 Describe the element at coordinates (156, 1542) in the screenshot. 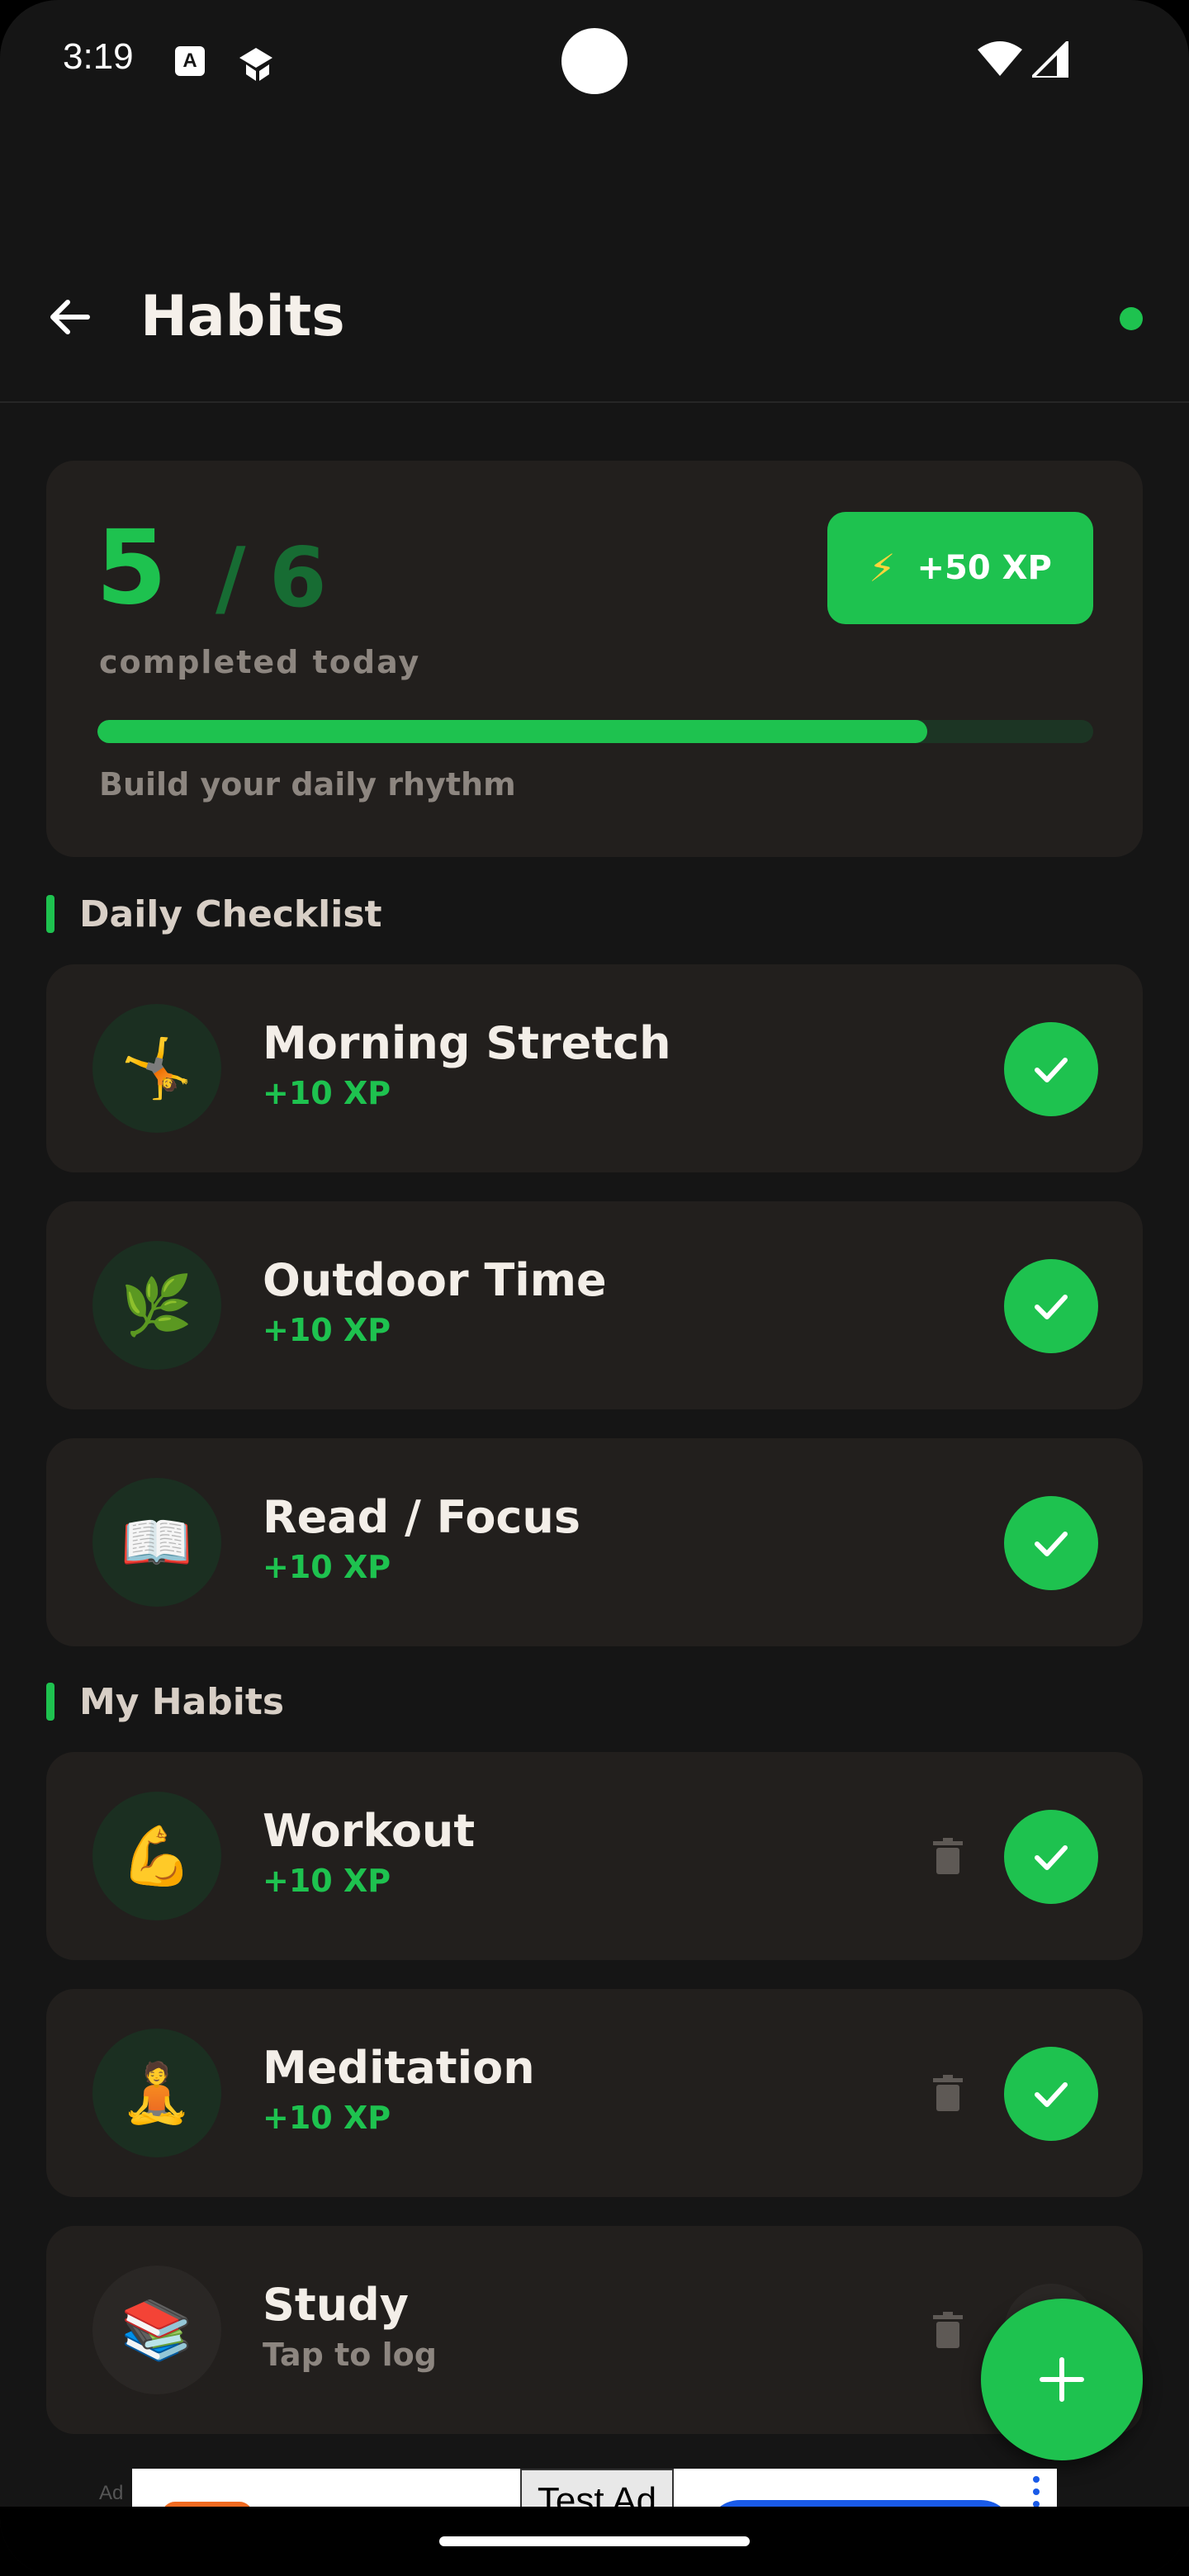

I see `open-book-icon: 📖` at that location.